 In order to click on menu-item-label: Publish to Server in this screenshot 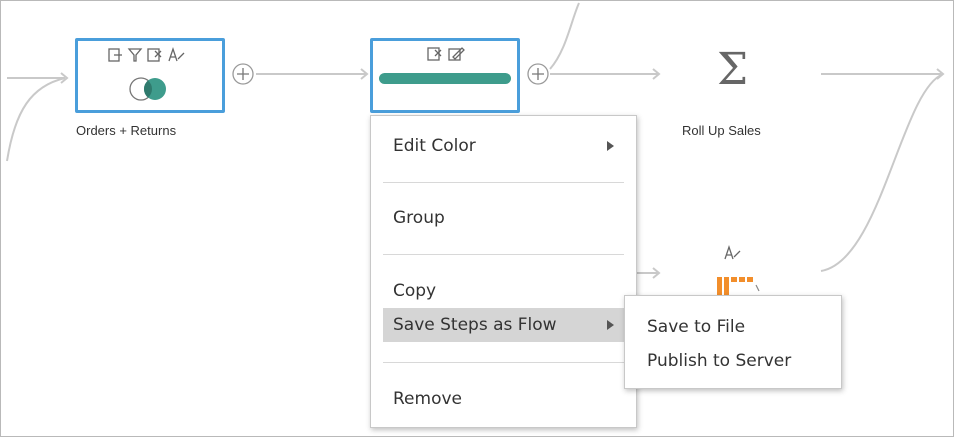, I will do `click(719, 361)`.